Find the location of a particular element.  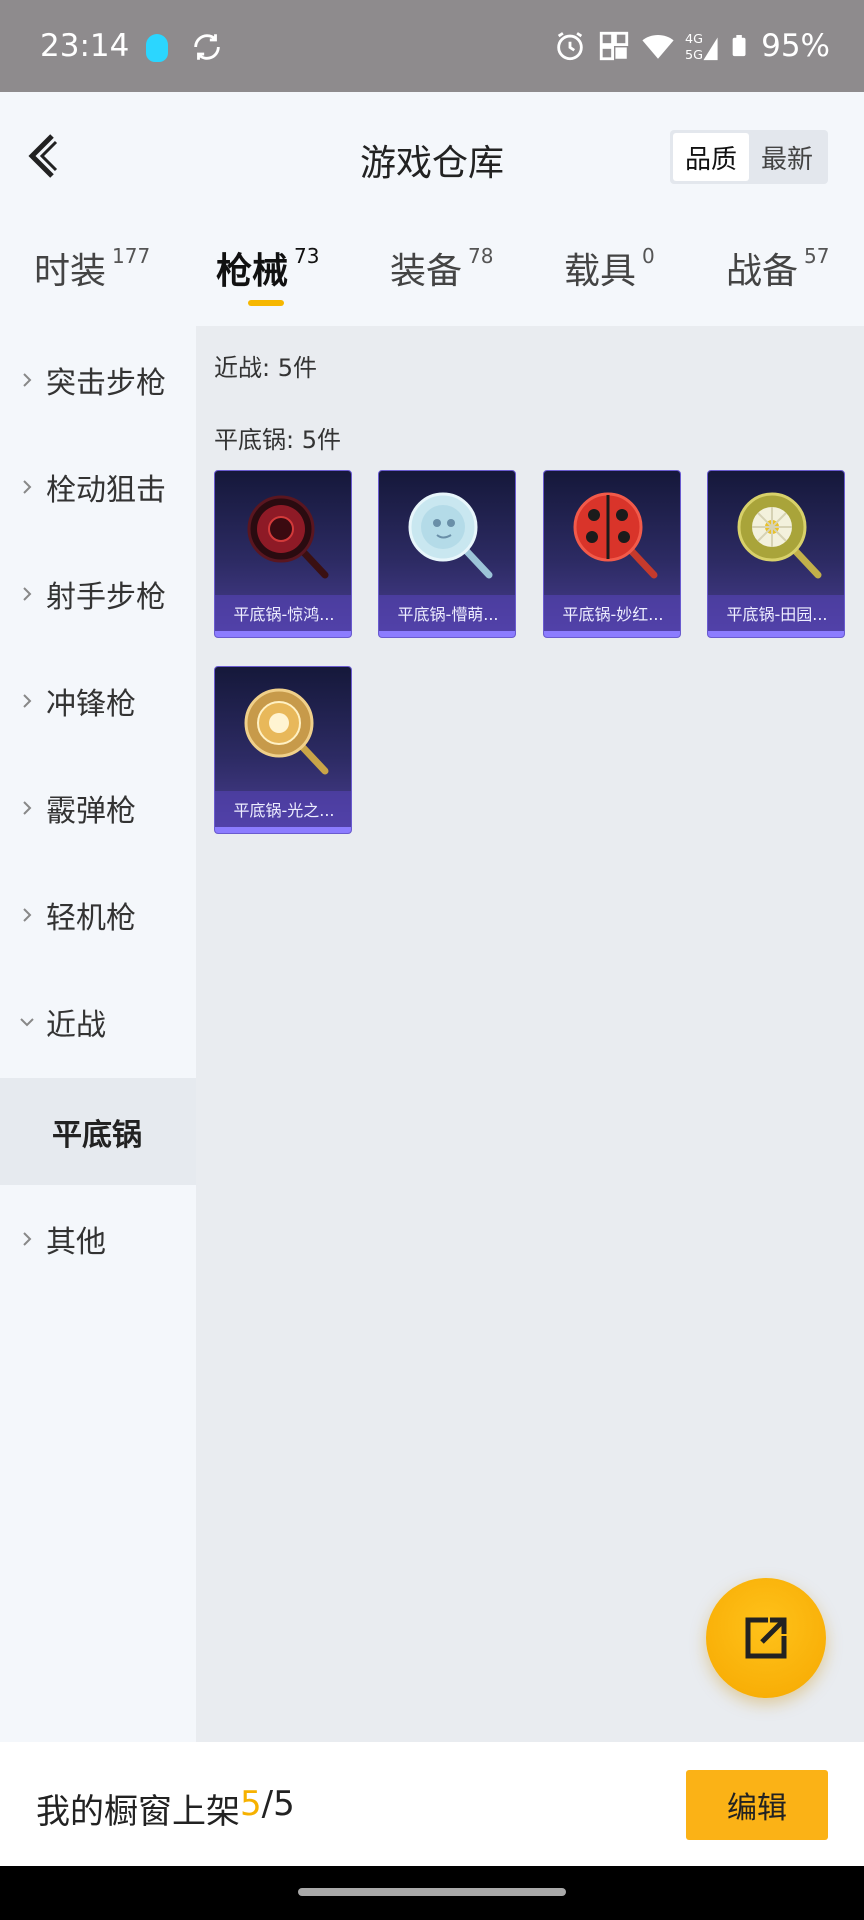

wifi-icon is located at coordinates (658, 47).